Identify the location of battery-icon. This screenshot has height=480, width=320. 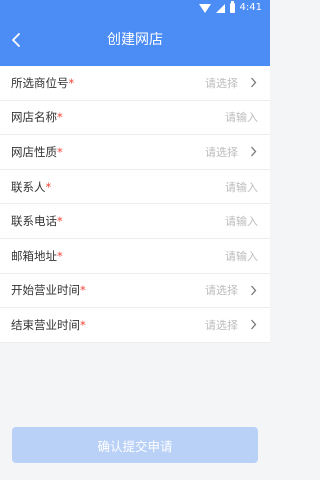
(232, 7).